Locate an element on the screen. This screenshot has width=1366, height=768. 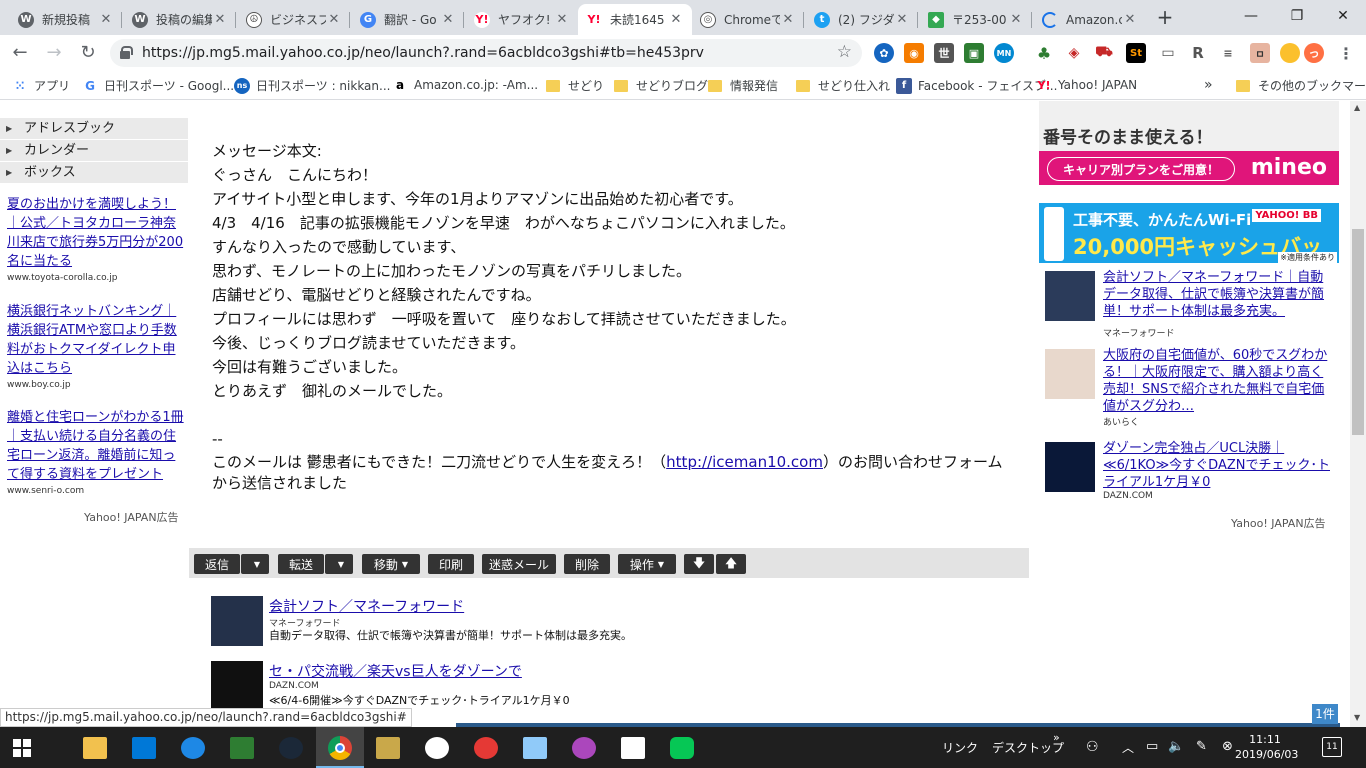
spam-button: 迷惑メール is located at coordinates (519, 564).